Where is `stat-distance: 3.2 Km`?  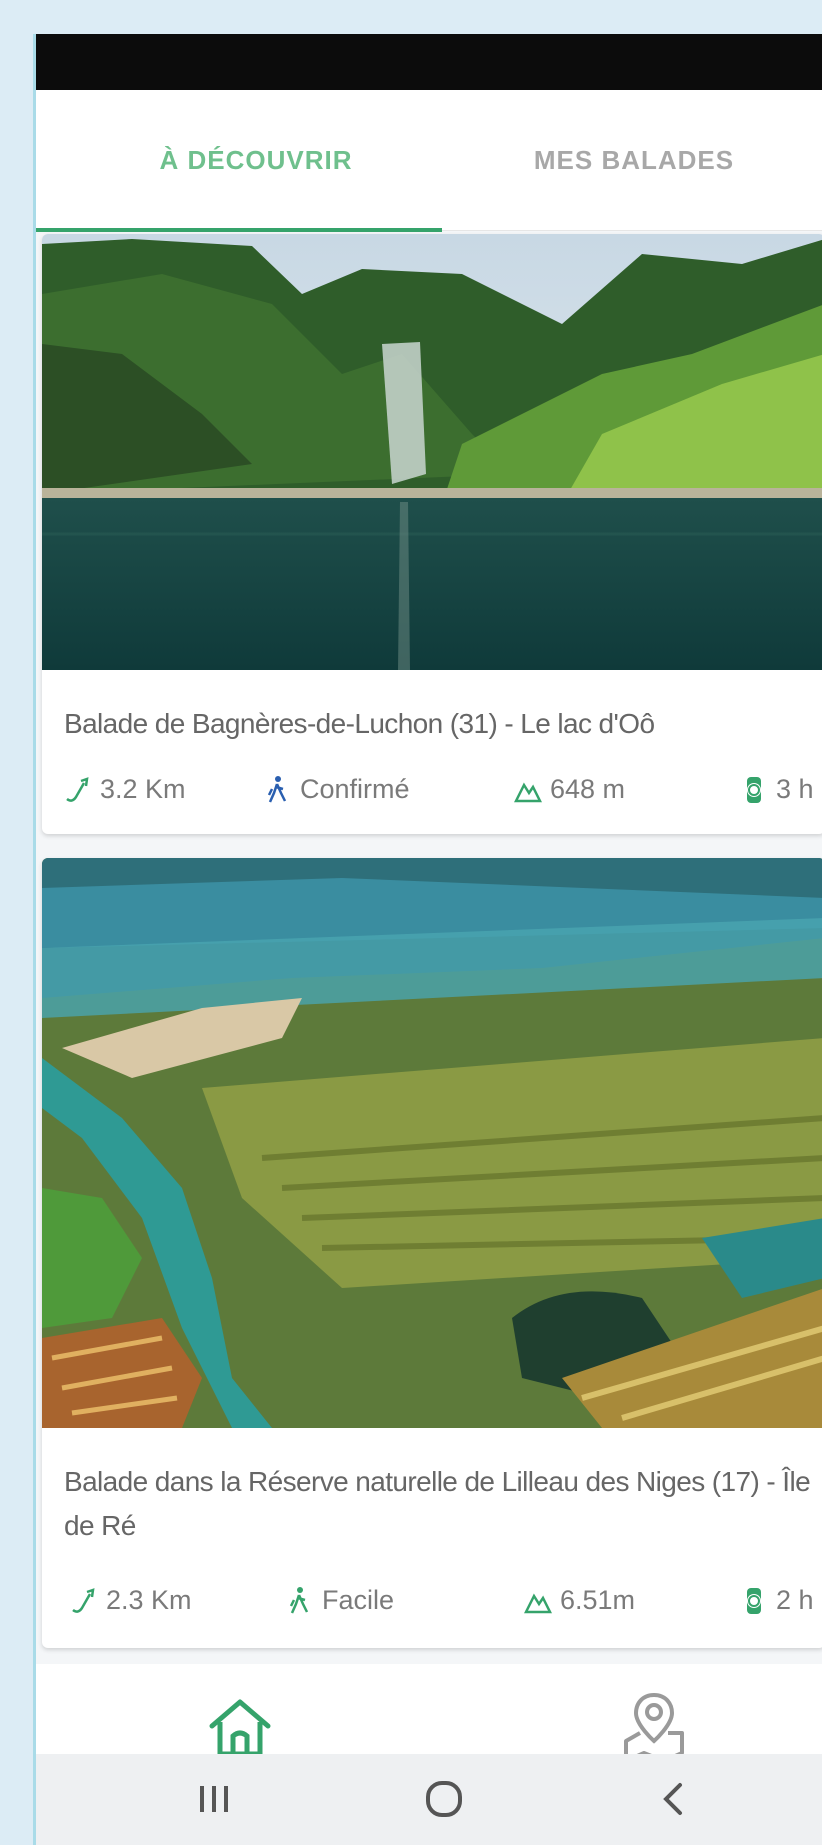 stat-distance: 3.2 Km is located at coordinates (125, 789).